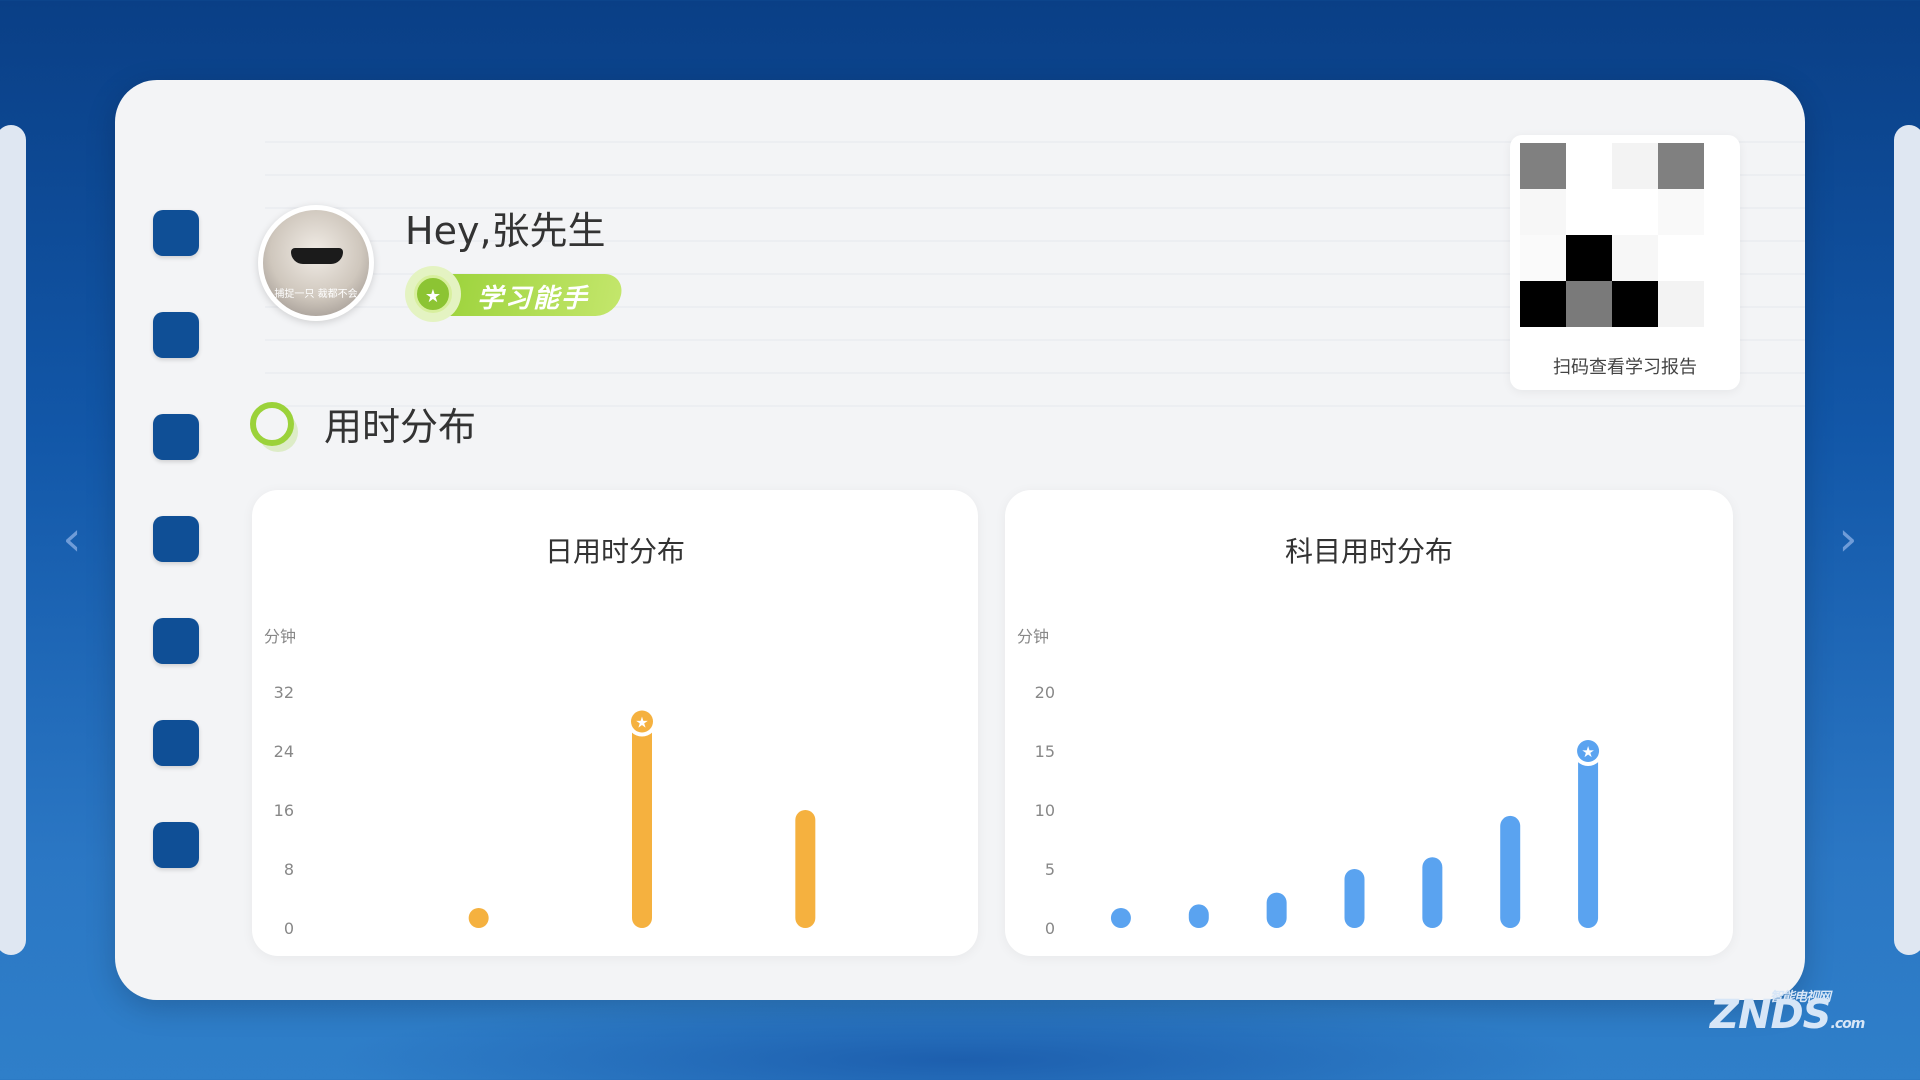 This screenshot has height=1080, width=1920. What do you see at coordinates (1613, 236) in the screenshot?
I see `qr-code` at bounding box center [1613, 236].